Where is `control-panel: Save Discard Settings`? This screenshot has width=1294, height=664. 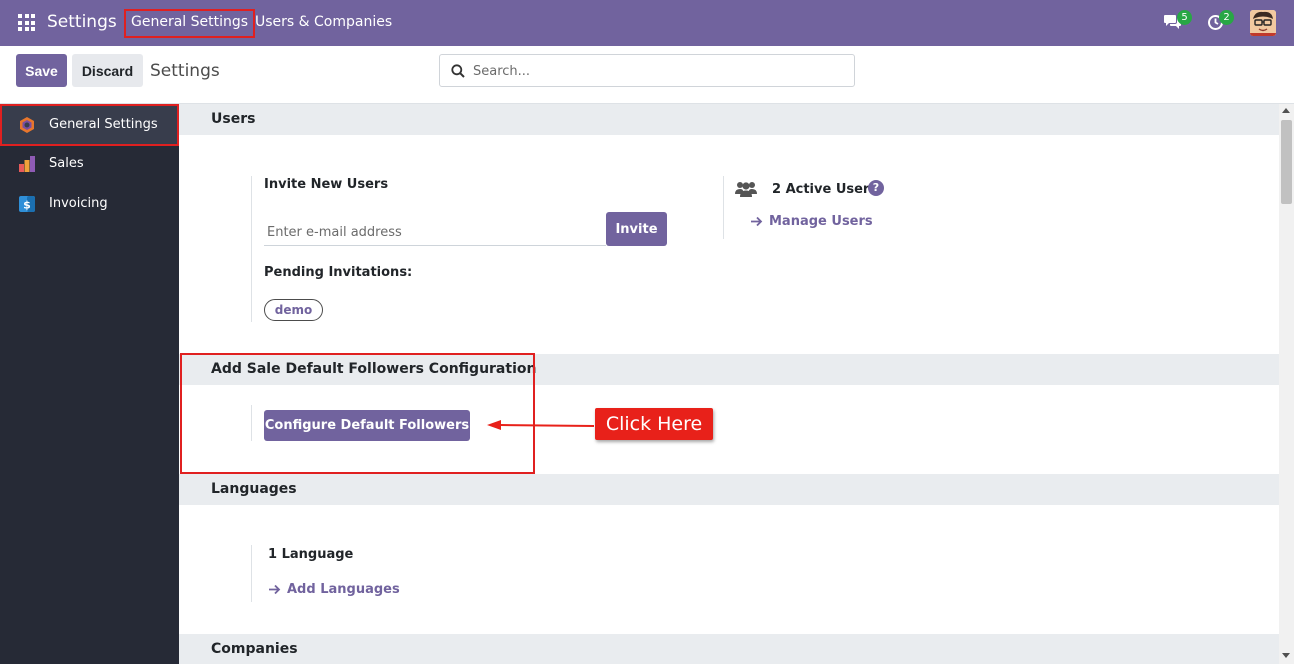
control-panel: Save Discard Settings is located at coordinates (647, 75).